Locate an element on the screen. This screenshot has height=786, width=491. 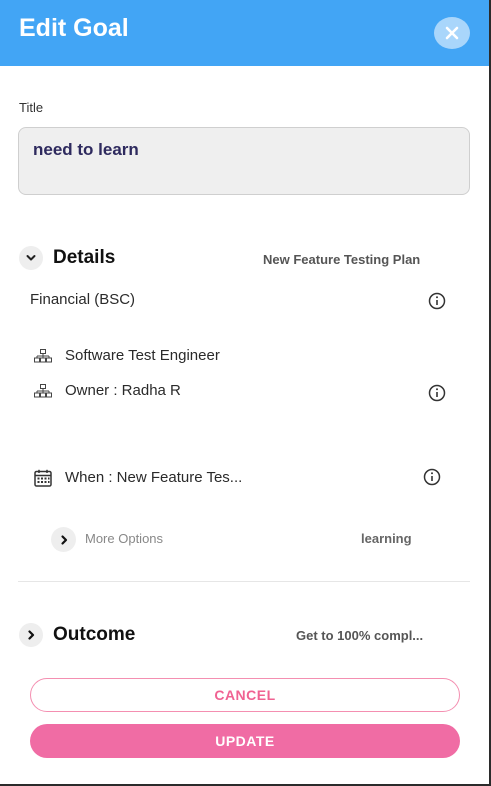
more-options-tag: learning is located at coordinates (386, 538).